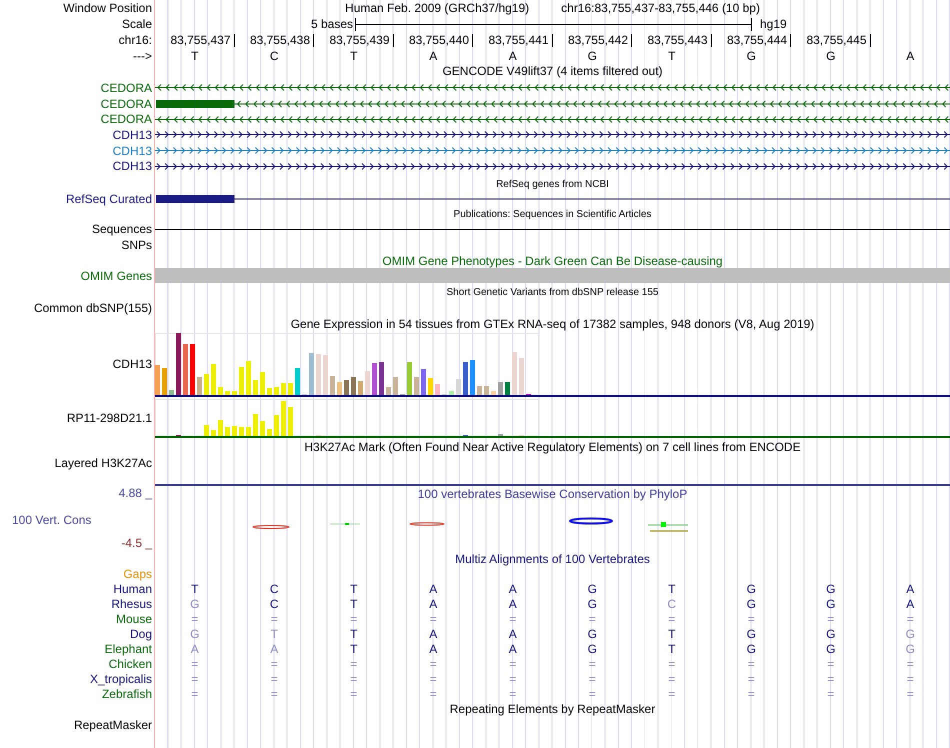 The height and width of the screenshot is (748, 950). I want to click on sequence-base: A, so click(910, 56).